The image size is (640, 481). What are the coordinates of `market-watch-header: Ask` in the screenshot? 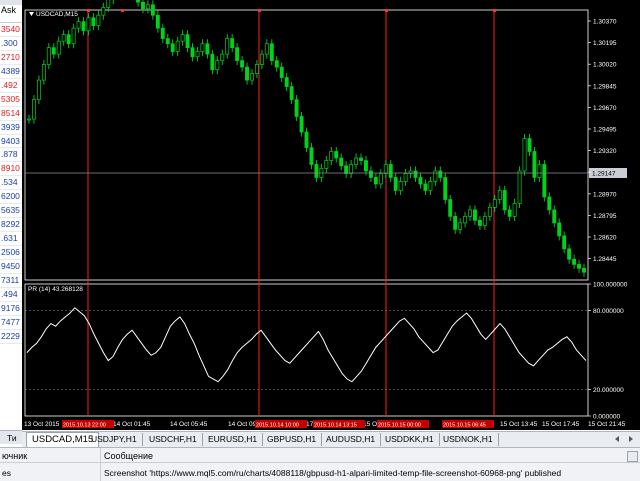 It's located at (11, 11).